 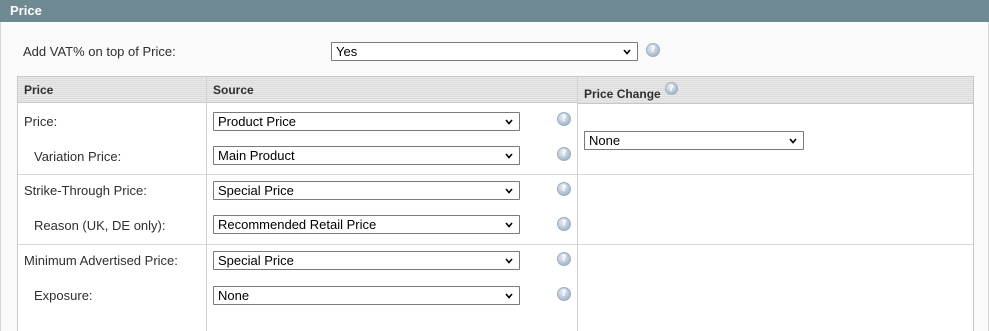 I want to click on row-label: Variation Price:, so click(x=78, y=156).